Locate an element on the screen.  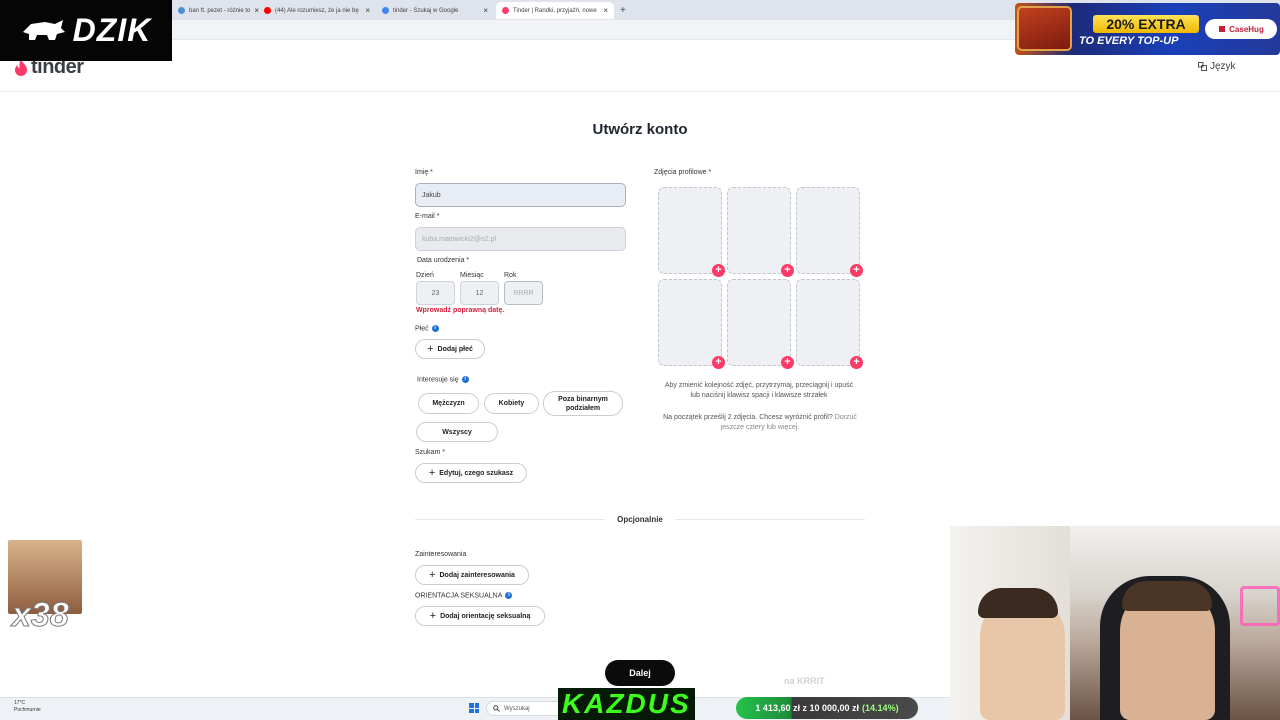
overlay-watermark: na KRRIT is located at coordinates (804, 681).